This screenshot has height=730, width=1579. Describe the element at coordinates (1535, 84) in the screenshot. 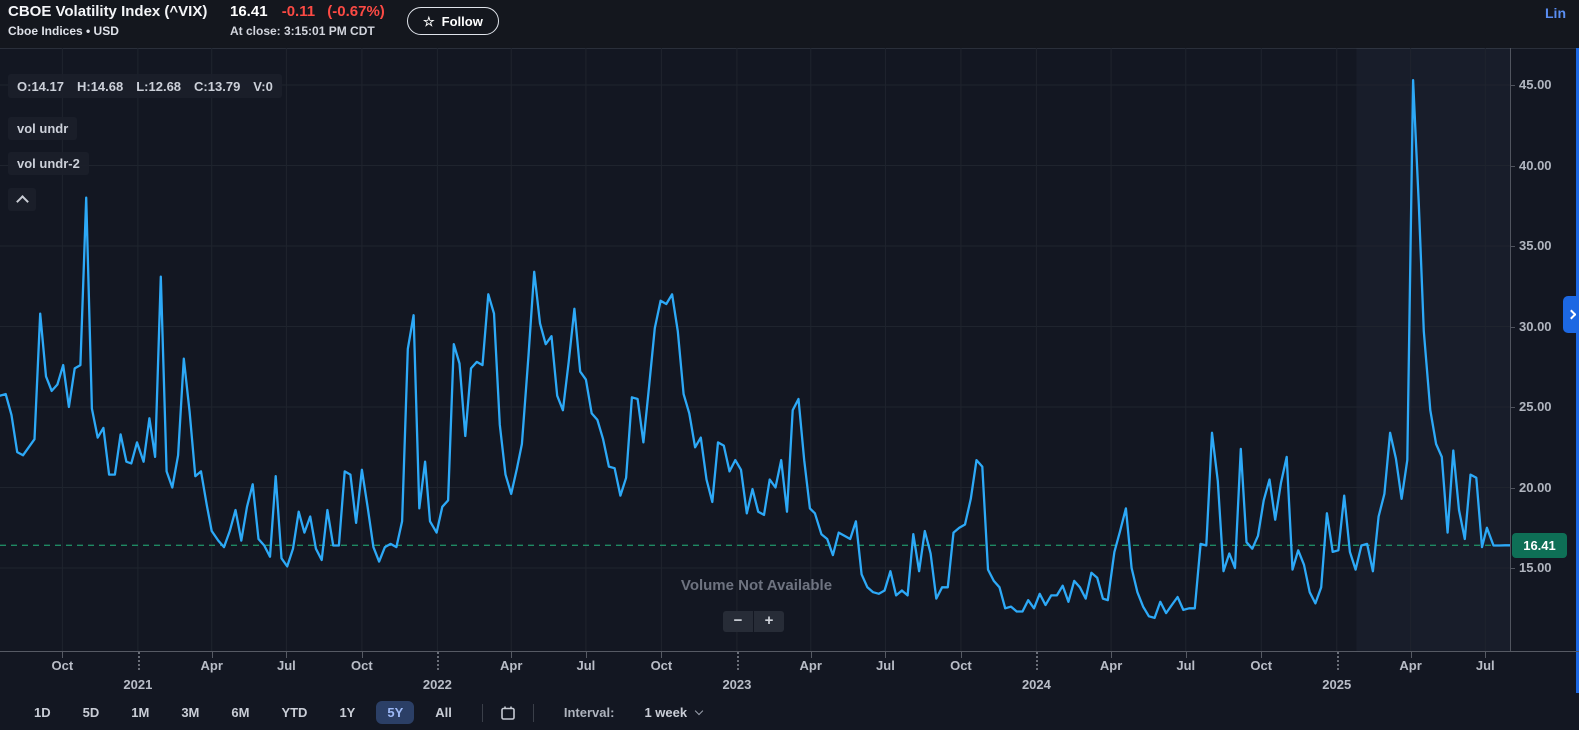

I see `price-axis-label: 45.00` at that location.